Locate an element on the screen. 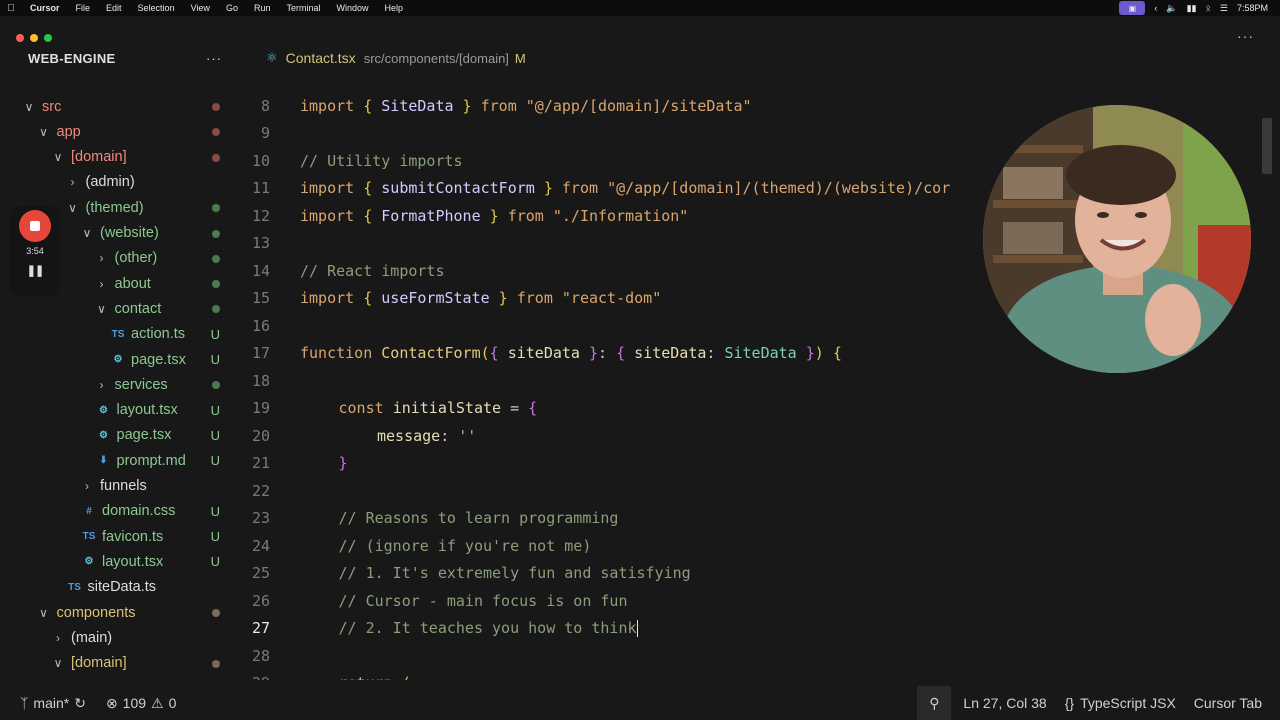 The width and height of the screenshot is (1280, 720). warning-icon: ⚠ is located at coordinates (157, 702).